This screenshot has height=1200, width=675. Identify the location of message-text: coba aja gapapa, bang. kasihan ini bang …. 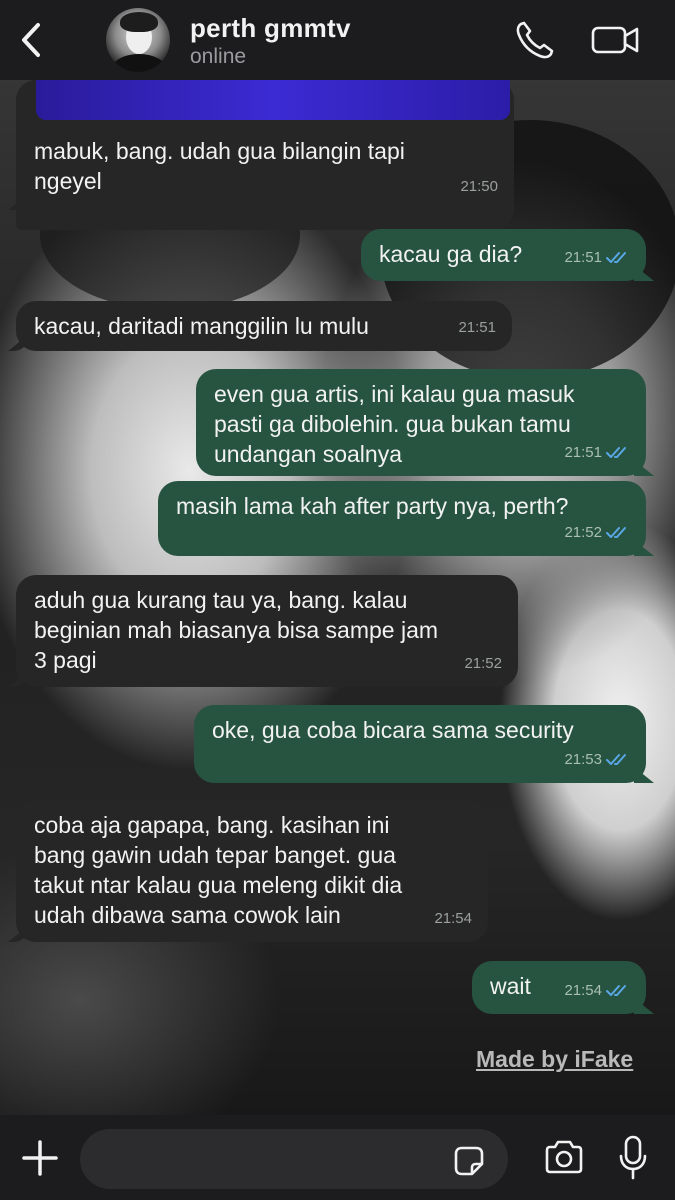
(218, 870).